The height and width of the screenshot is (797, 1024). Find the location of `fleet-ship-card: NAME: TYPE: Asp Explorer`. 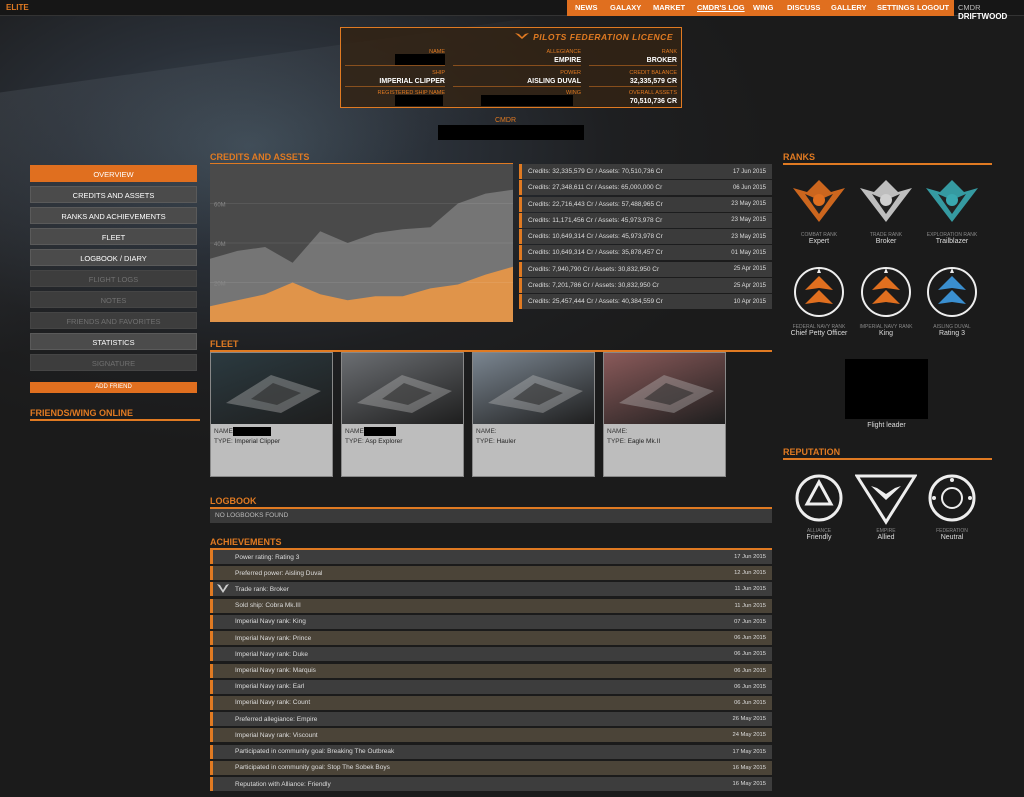

fleet-ship-card: NAME: TYPE: Asp Explorer is located at coordinates (402, 414).